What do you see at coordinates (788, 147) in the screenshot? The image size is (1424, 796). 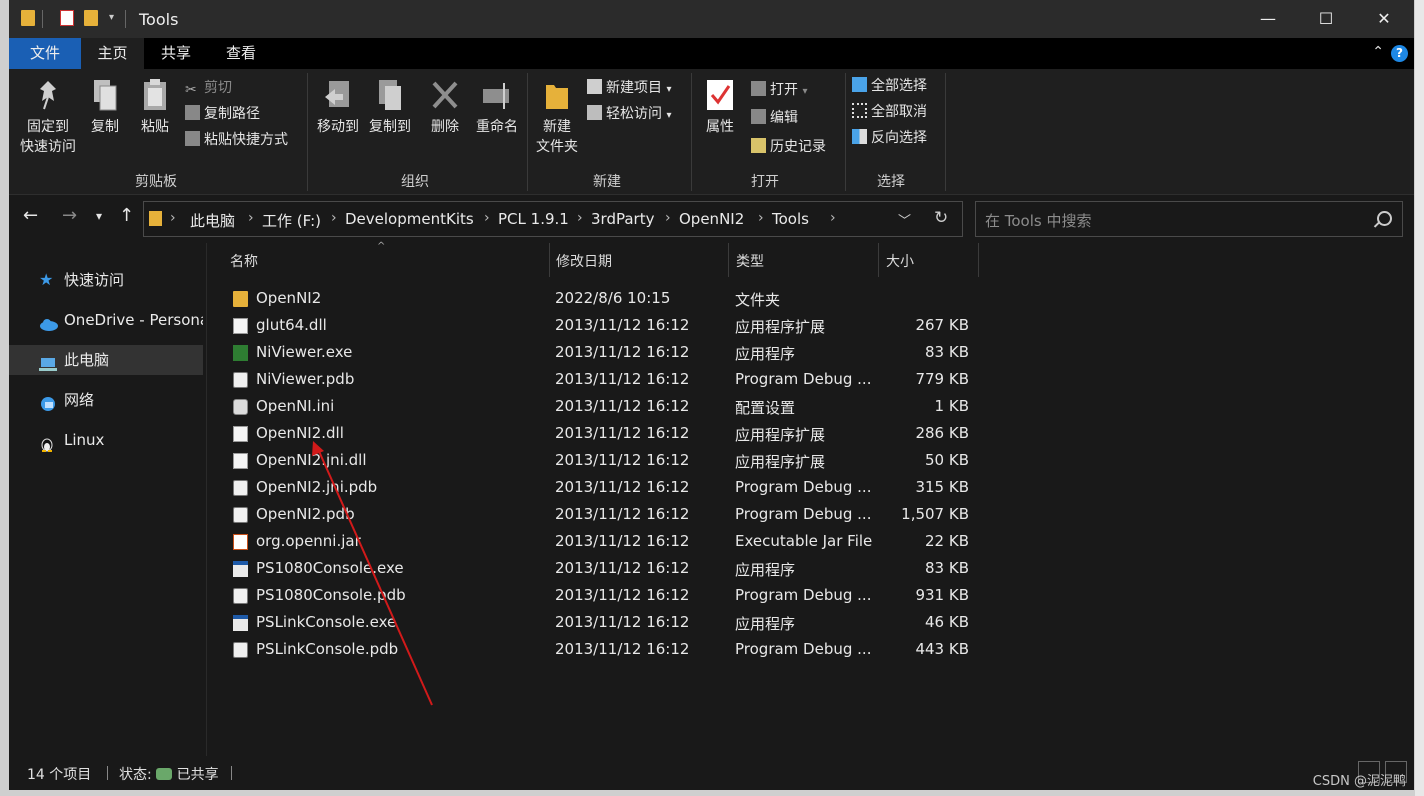 I see `history-button: 历史记录` at bounding box center [788, 147].